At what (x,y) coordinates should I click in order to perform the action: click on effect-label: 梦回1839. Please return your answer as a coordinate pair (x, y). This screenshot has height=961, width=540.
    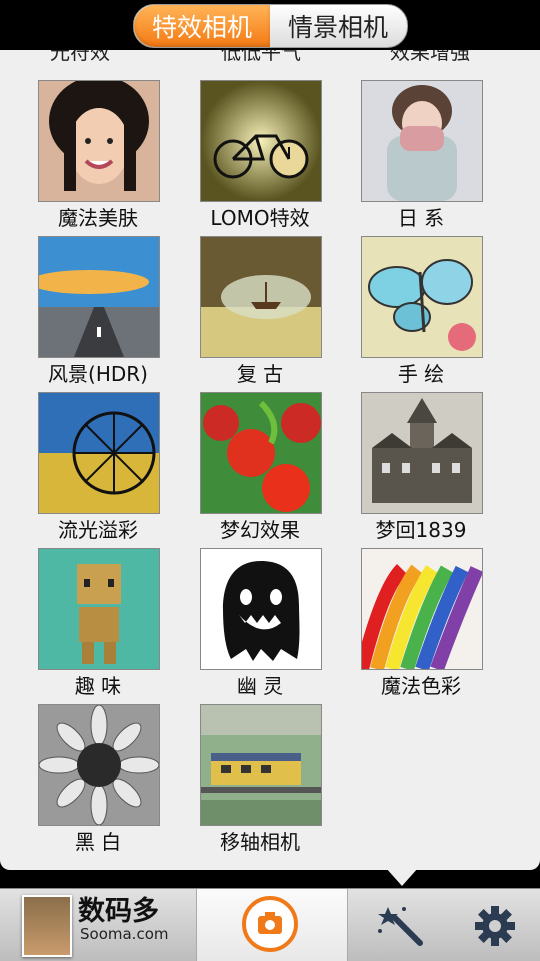
    Looking at the image, I should click on (421, 530).